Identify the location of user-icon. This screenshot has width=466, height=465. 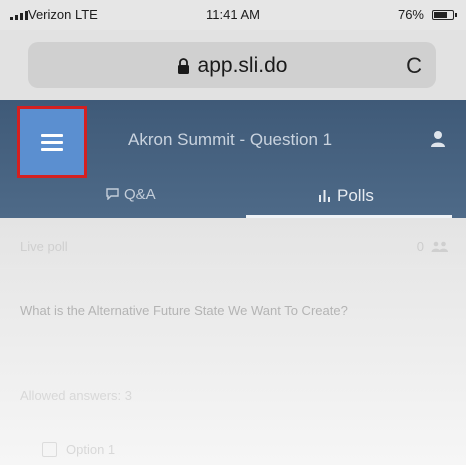
(438, 139).